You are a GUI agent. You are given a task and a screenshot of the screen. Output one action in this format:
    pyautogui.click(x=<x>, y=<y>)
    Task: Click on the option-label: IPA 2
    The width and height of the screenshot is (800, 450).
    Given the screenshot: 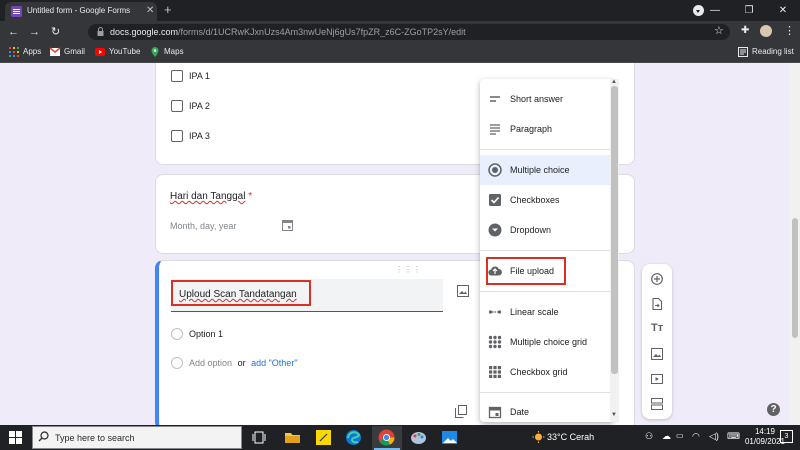 What is the action you would take?
    pyautogui.click(x=199, y=106)
    